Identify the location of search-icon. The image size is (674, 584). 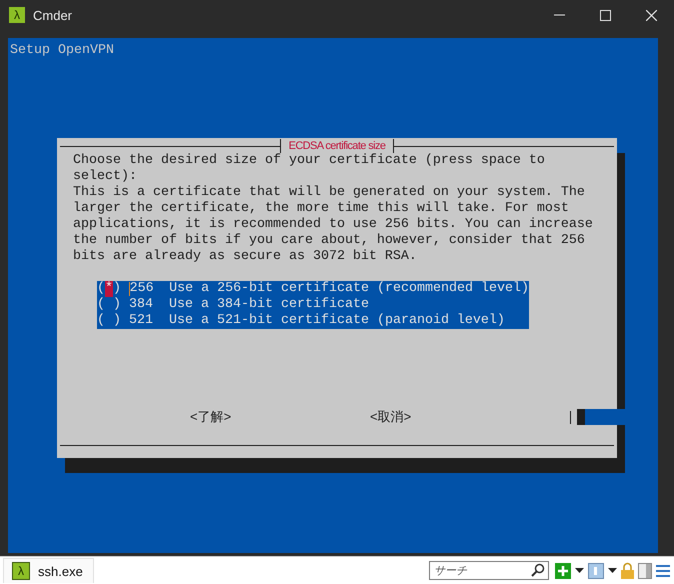
(538, 570).